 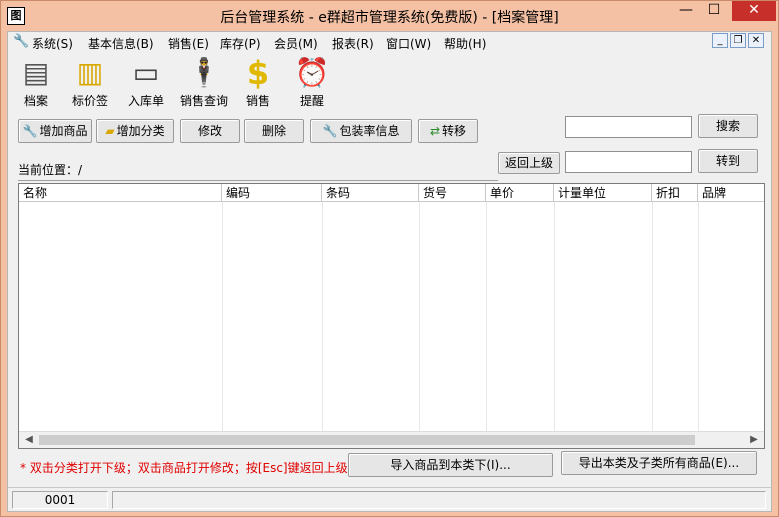 What do you see at coordinates (452, 193) in the screenshot?
I see `column-header-item-no: 货号` at bounding box center [452, 193].